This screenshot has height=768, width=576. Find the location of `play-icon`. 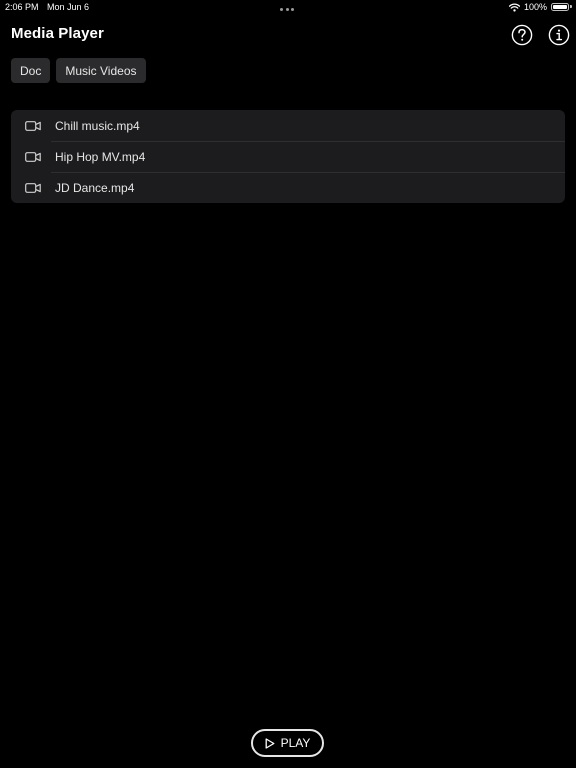

play-icon is located at coordinates (270, 743).